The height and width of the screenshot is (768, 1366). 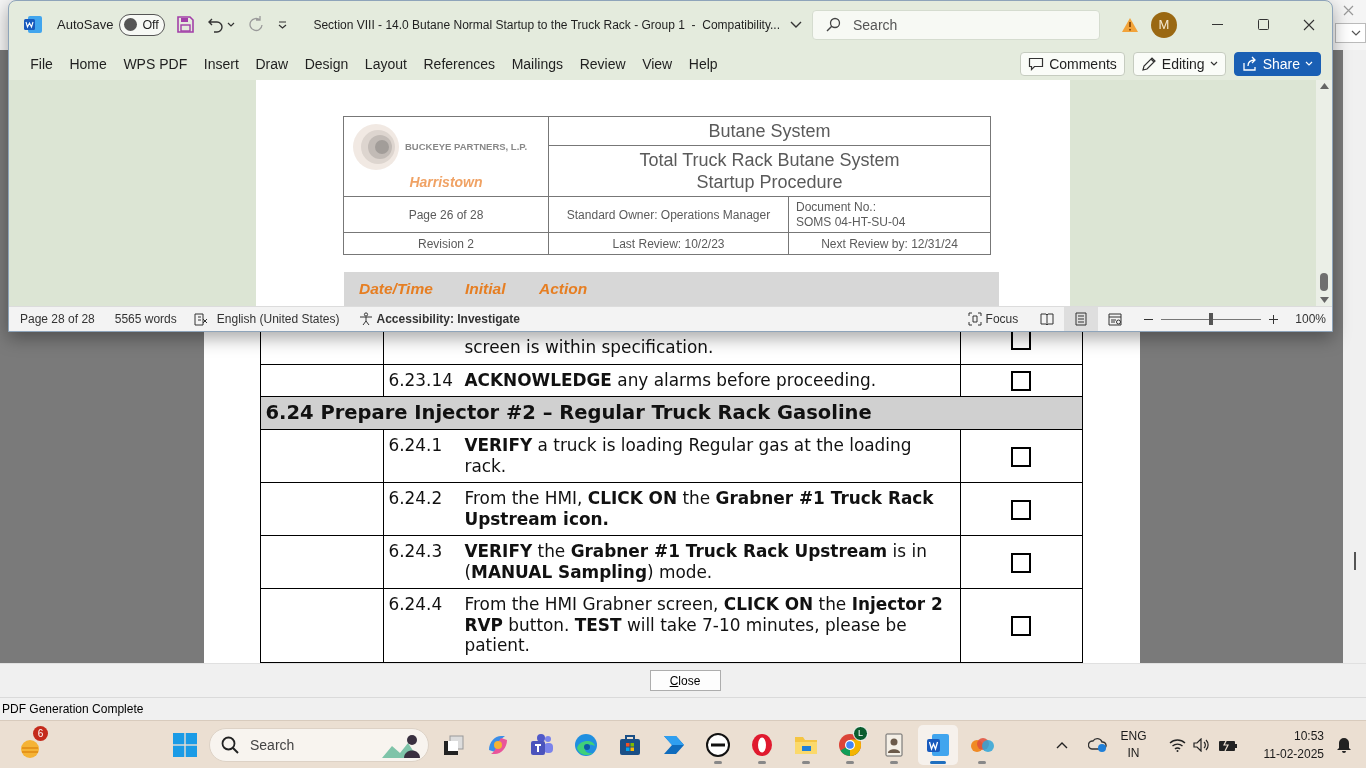 I want to click on step-number: 6.24.3, so click(x=416, y=552).